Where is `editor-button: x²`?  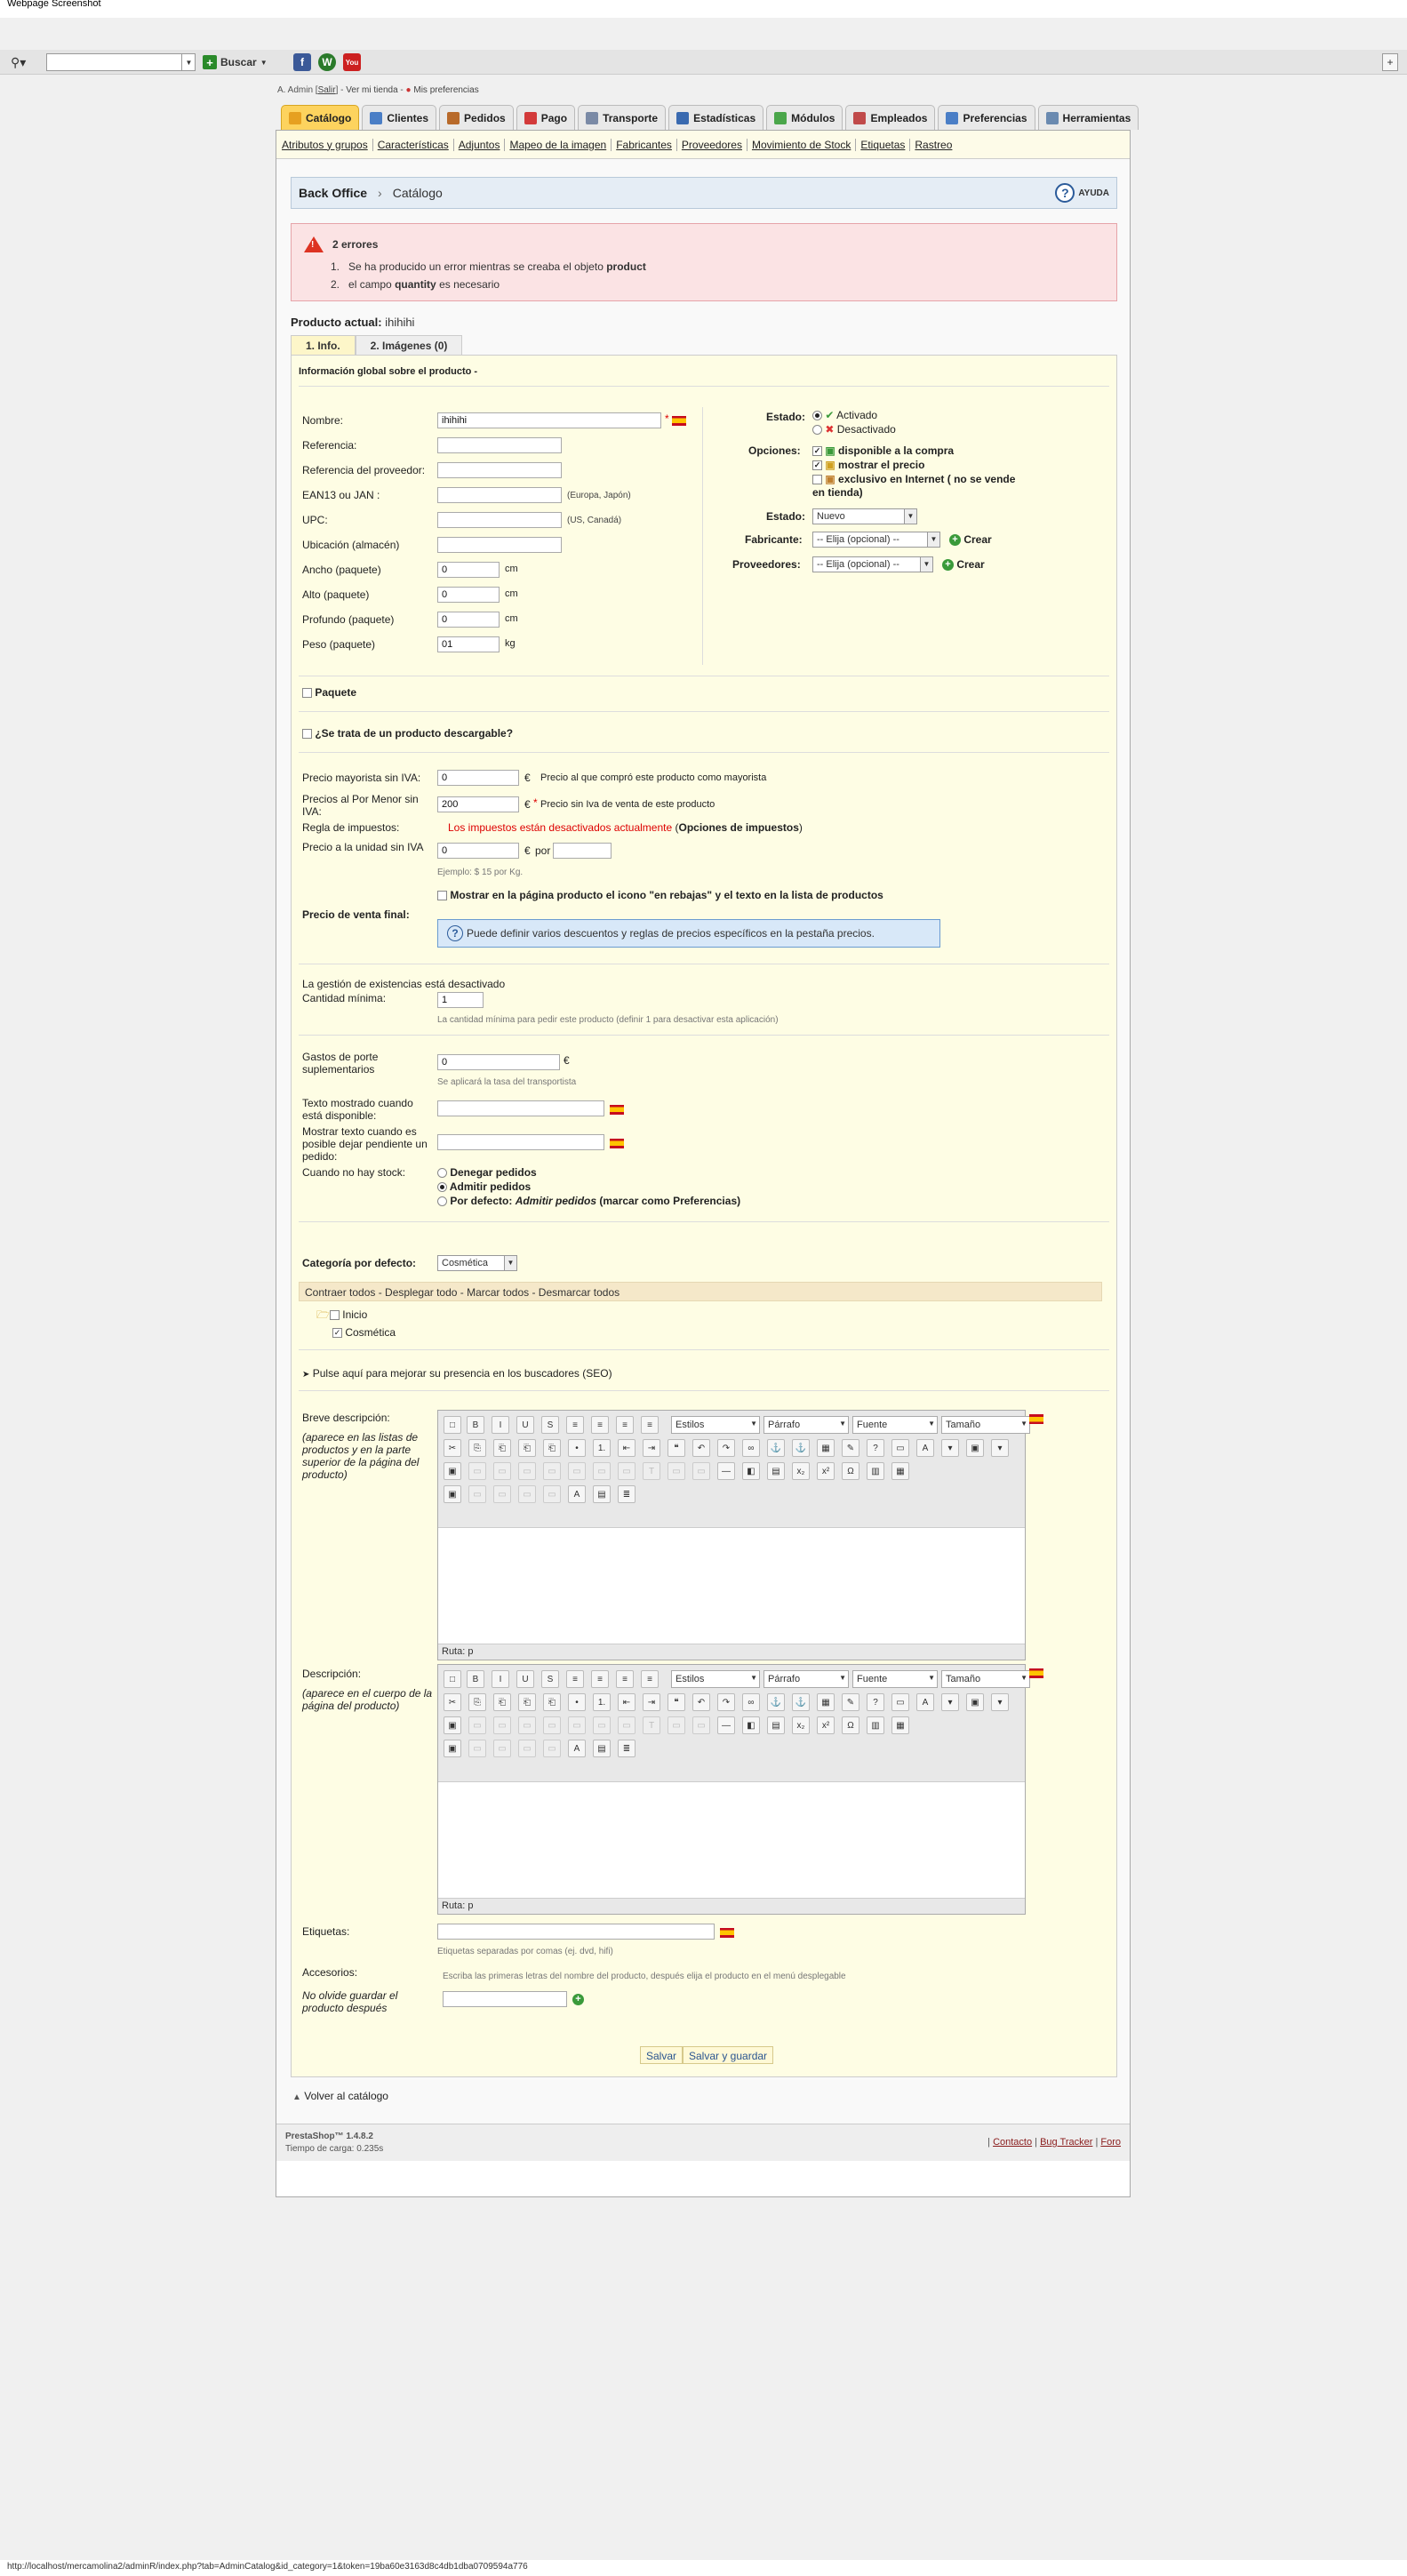 editor-button: x² is located at coordinates (826, 1725).